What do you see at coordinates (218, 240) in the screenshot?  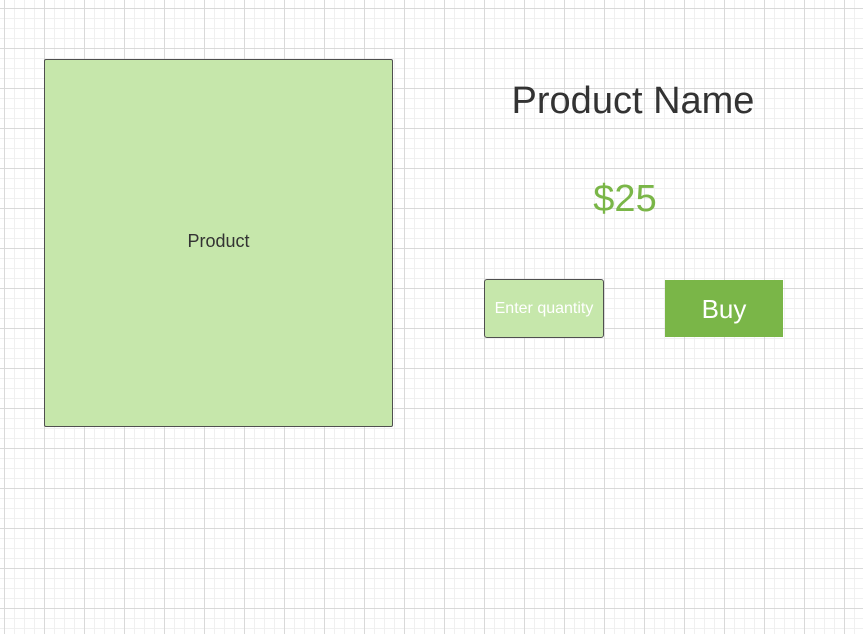 I see `product-image-label: Product` at bounding box center [218, 240].